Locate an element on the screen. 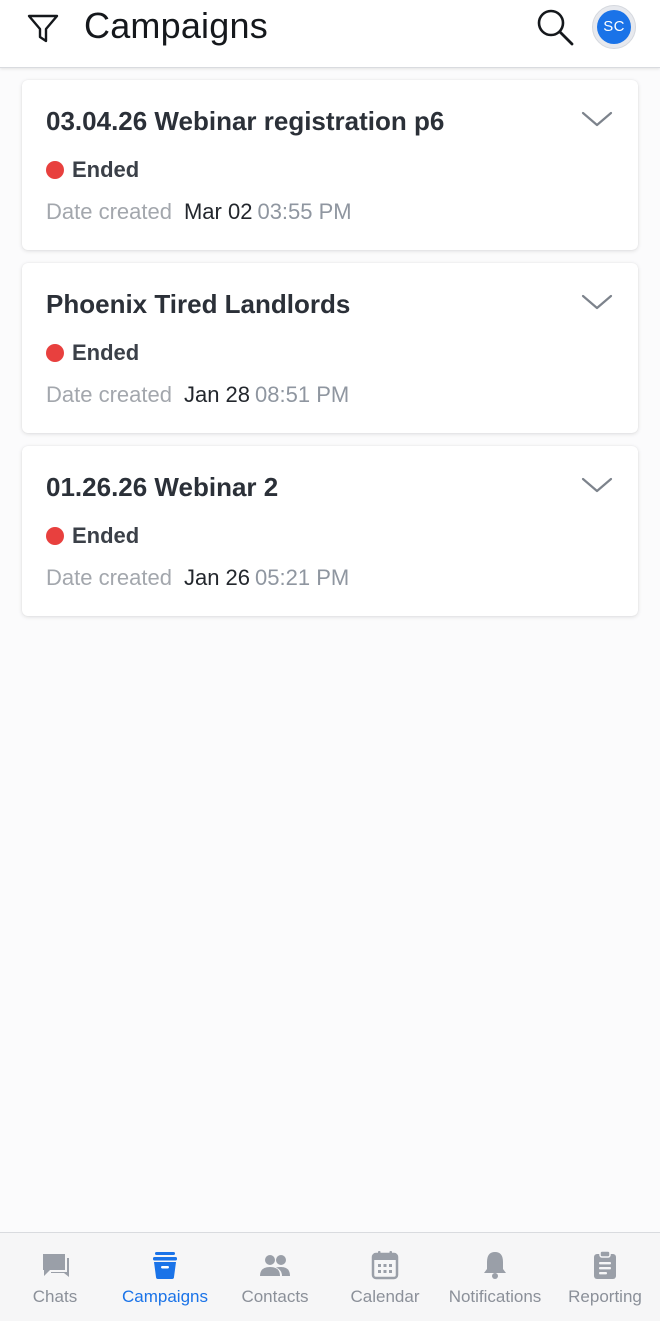 The image size is (660, 1321). nav-item-notifications: Notifications is located at coordinates (495, 1277).